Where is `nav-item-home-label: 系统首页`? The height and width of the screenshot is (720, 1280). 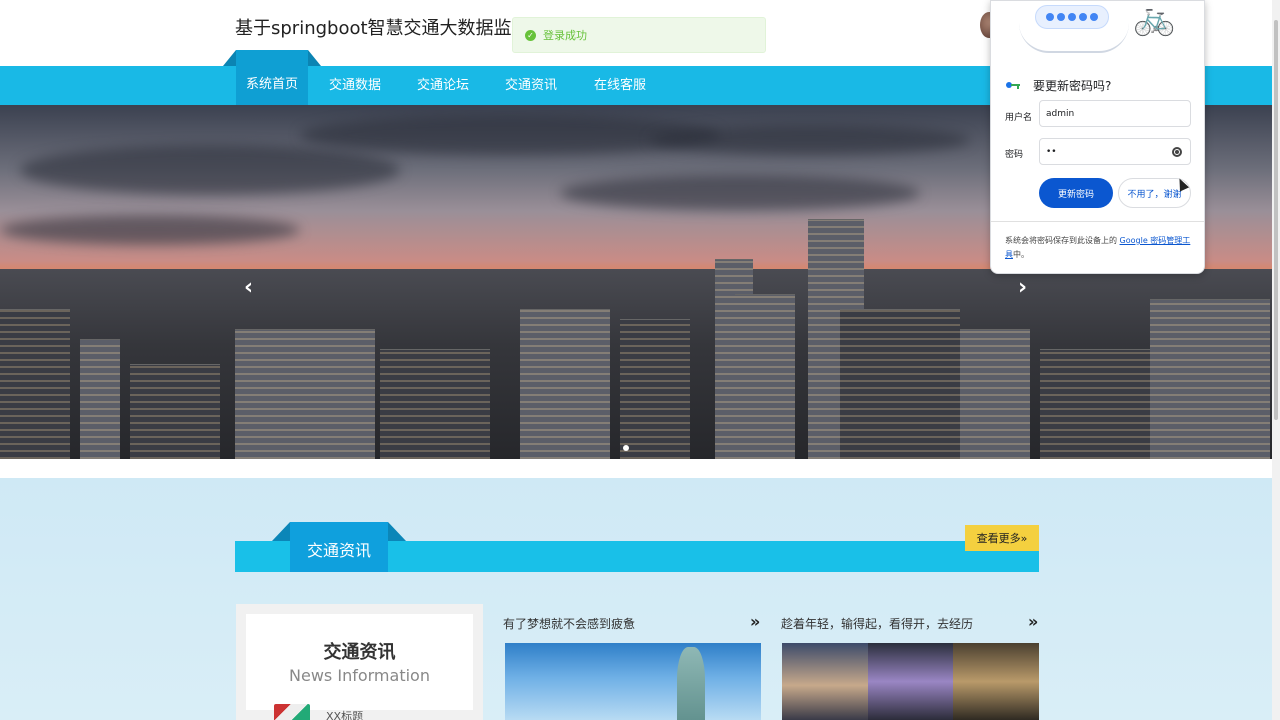 nav-item-home-label: 系统首页 is located at coordinates (271, 84).